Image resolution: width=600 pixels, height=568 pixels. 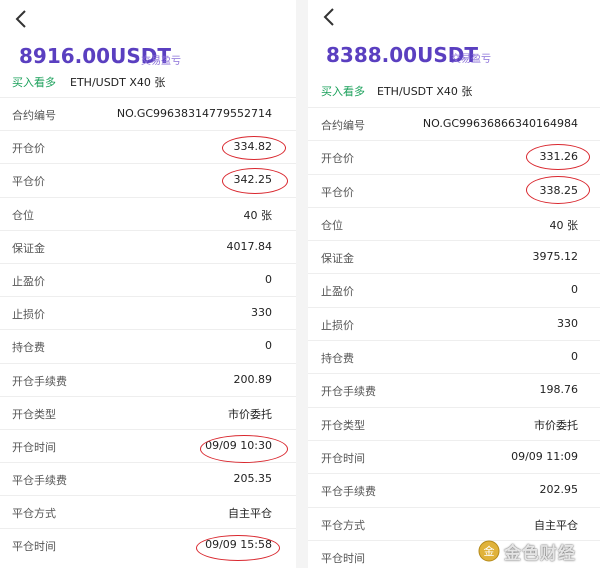 I want to click on coin-logo-icon: 金, so click(x=489, y=551).